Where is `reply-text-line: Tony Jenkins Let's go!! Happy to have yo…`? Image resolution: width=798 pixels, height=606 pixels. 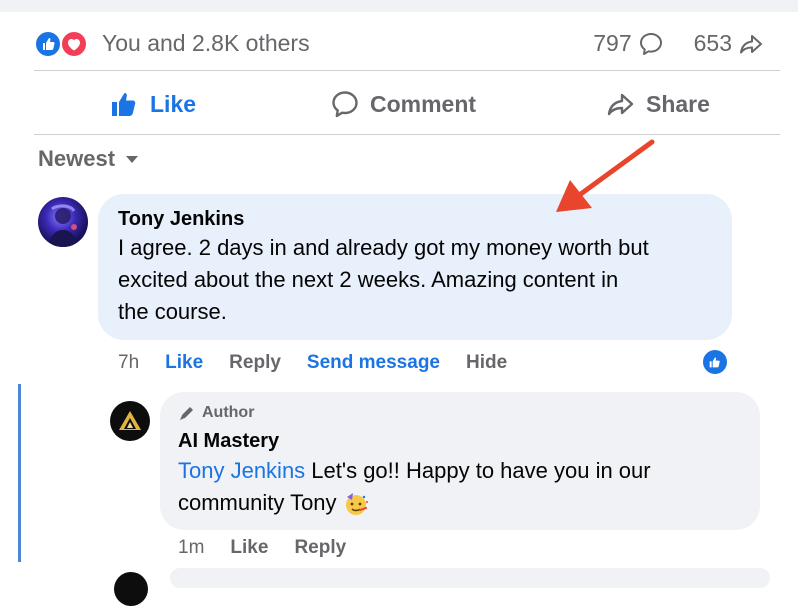 reply-text-line: Tony Jenkins Let's go!! Happy to have yo… is located at coordinates (414, 471).